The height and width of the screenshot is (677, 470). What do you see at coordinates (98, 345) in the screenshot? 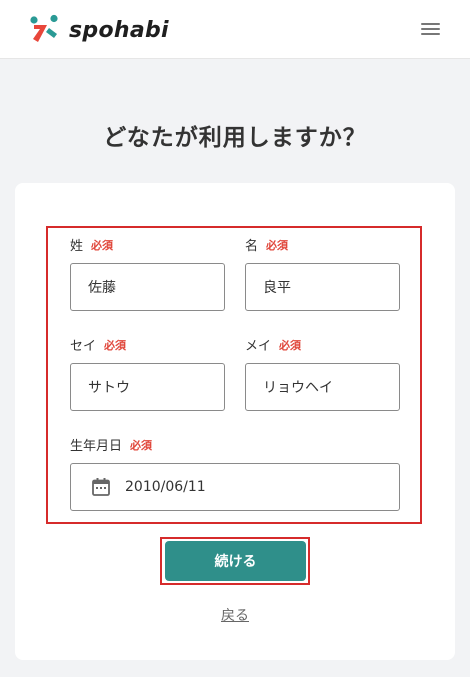
I see `last-name-kana-label: セイ 必須` at bounding box center [98, 345].